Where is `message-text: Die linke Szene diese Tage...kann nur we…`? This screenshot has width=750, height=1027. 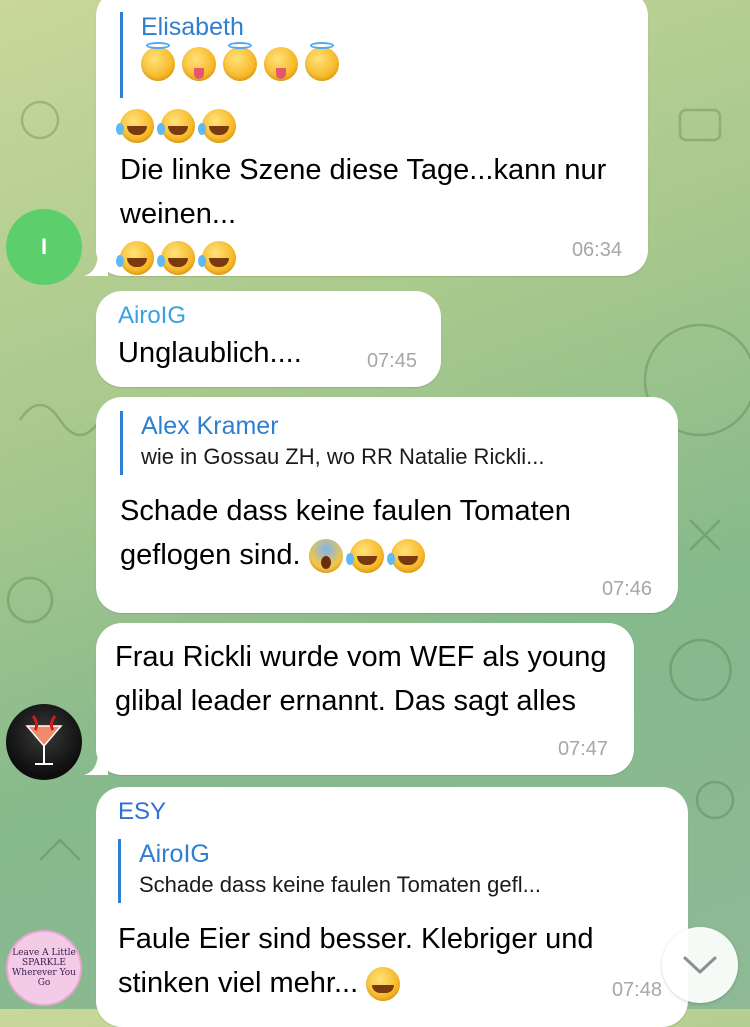
message-text: Die linke Szene diese Tage...kann nur we… is located at coordinates (363, 192).